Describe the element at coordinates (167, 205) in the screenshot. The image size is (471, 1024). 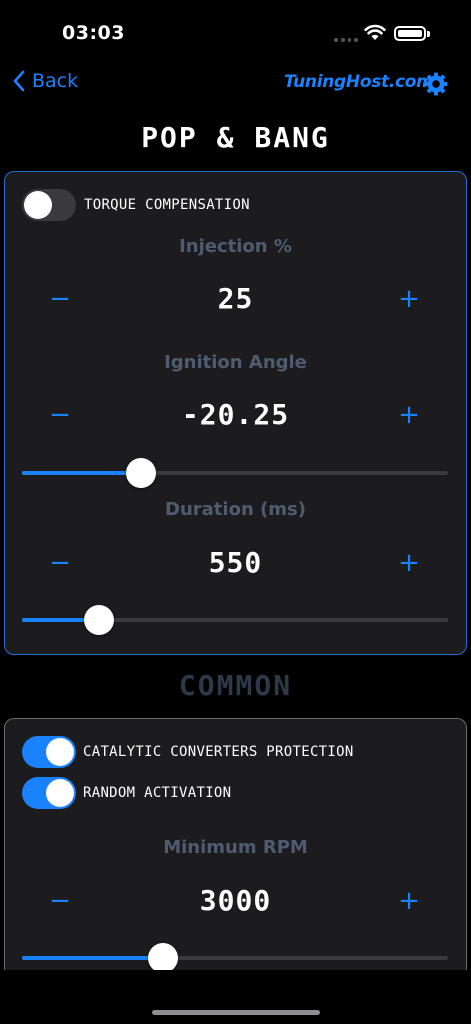
I see `torque-compensation-label: TORQUE COMPENSATION` at that location.